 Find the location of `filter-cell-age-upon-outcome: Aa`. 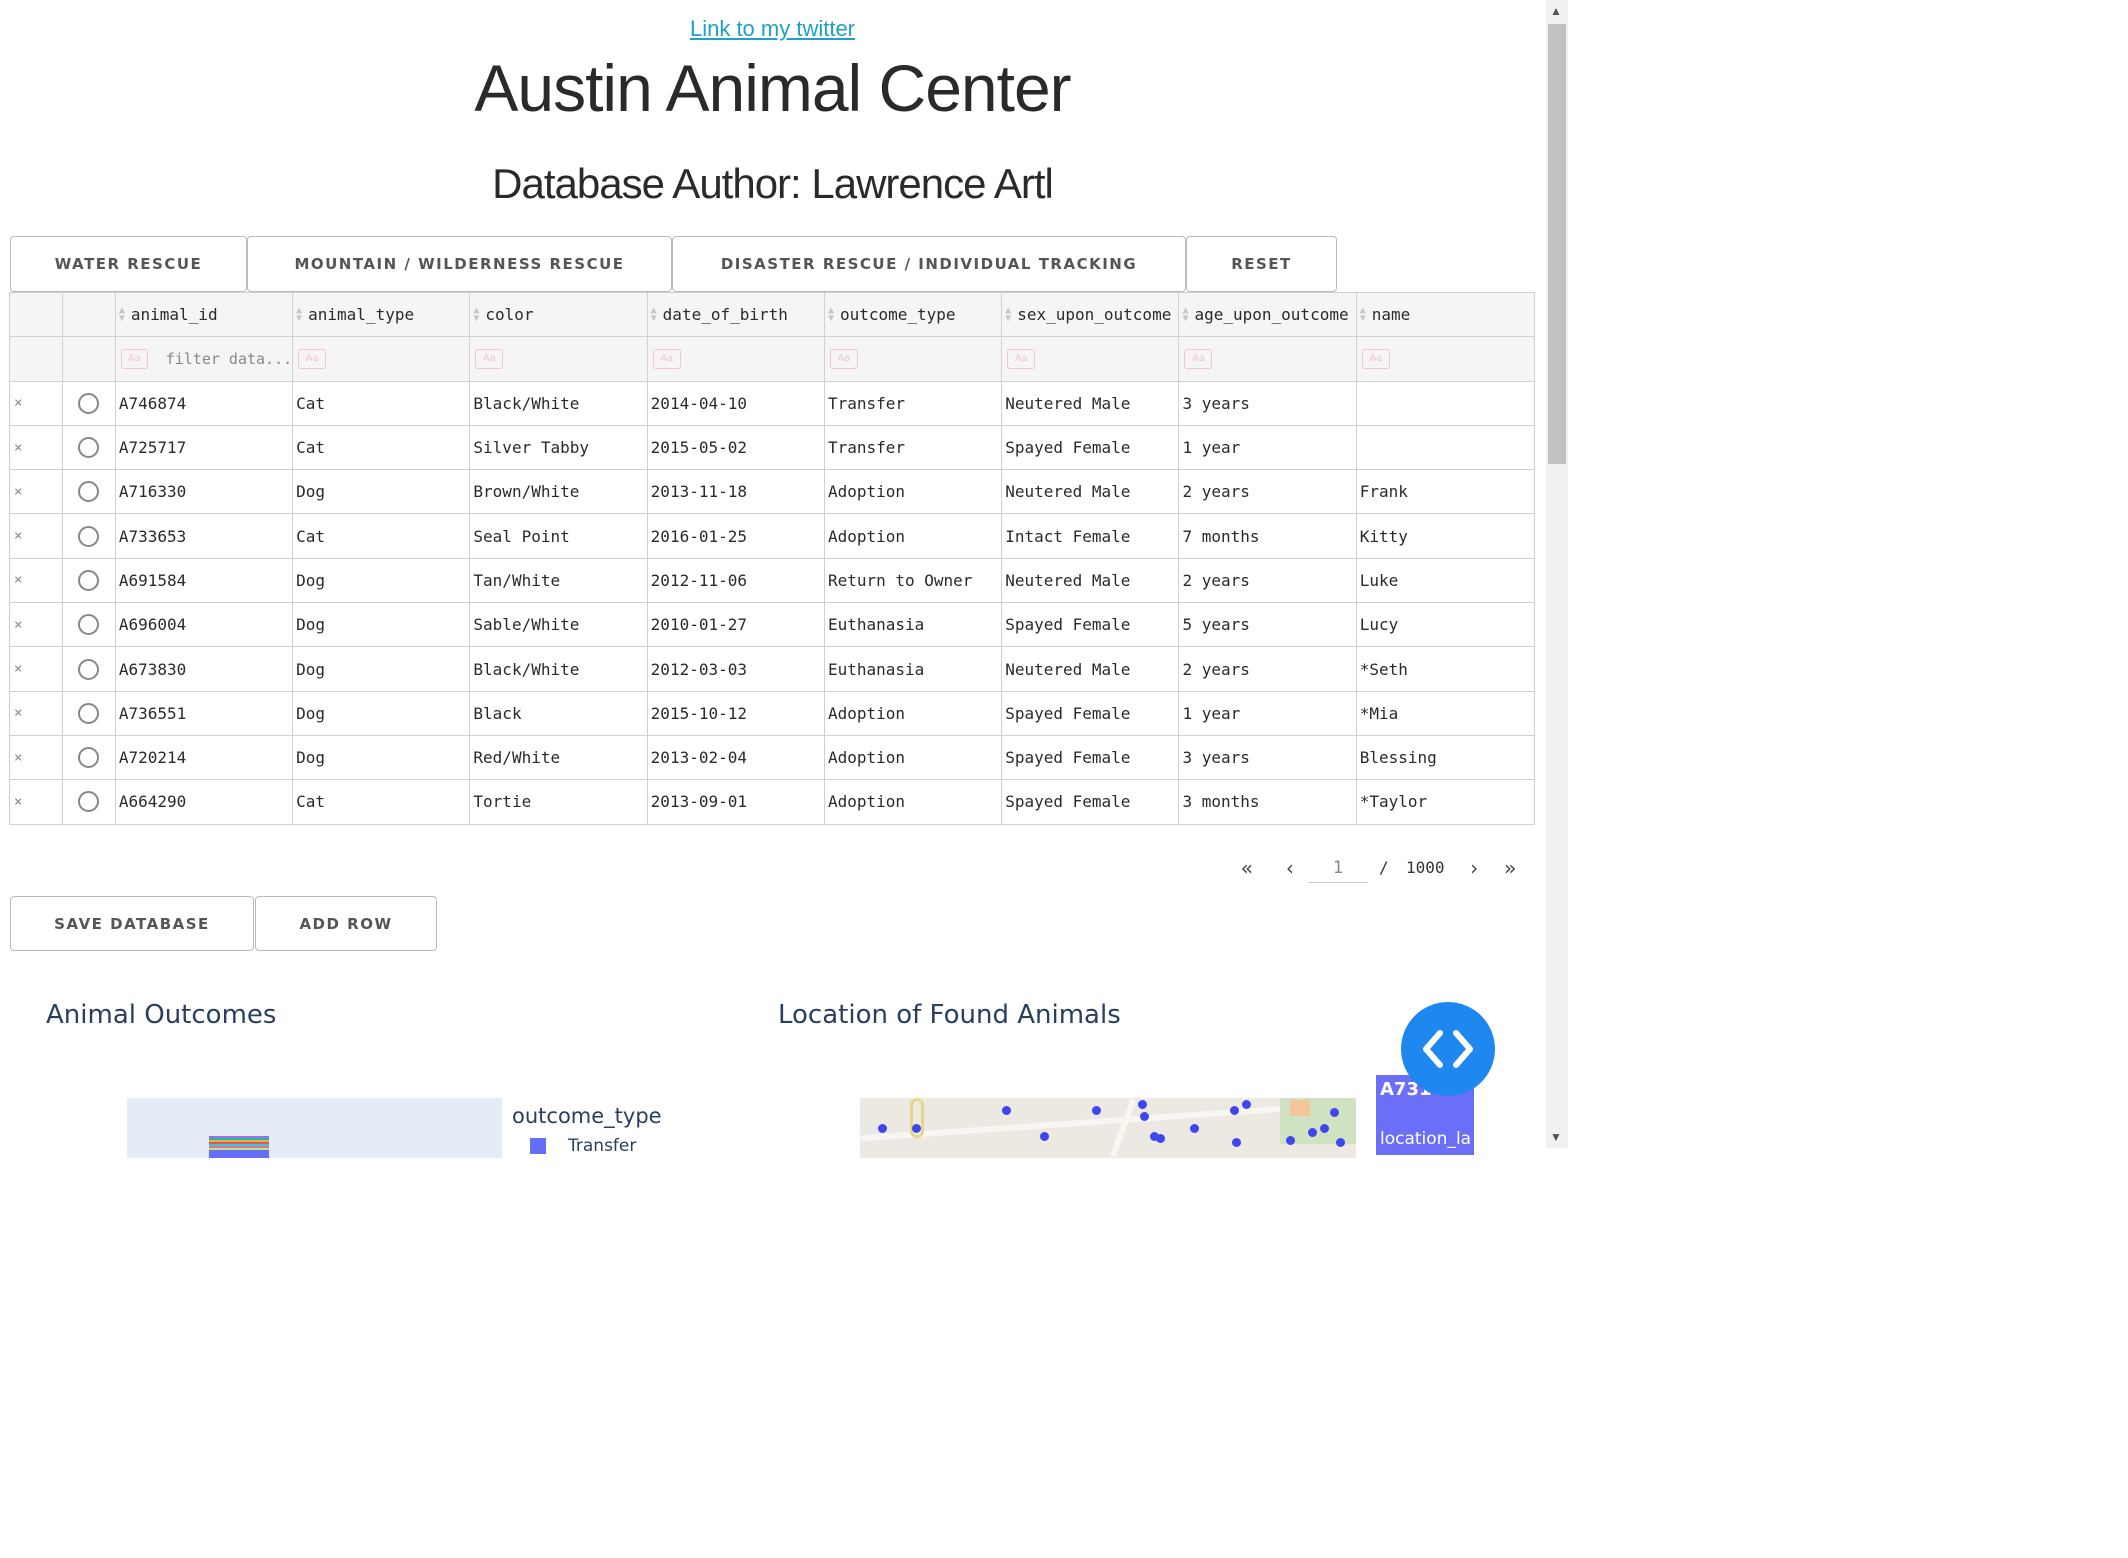

filter-cell-age-upon-outcome: Aa is located at coordinates (1268, 359).